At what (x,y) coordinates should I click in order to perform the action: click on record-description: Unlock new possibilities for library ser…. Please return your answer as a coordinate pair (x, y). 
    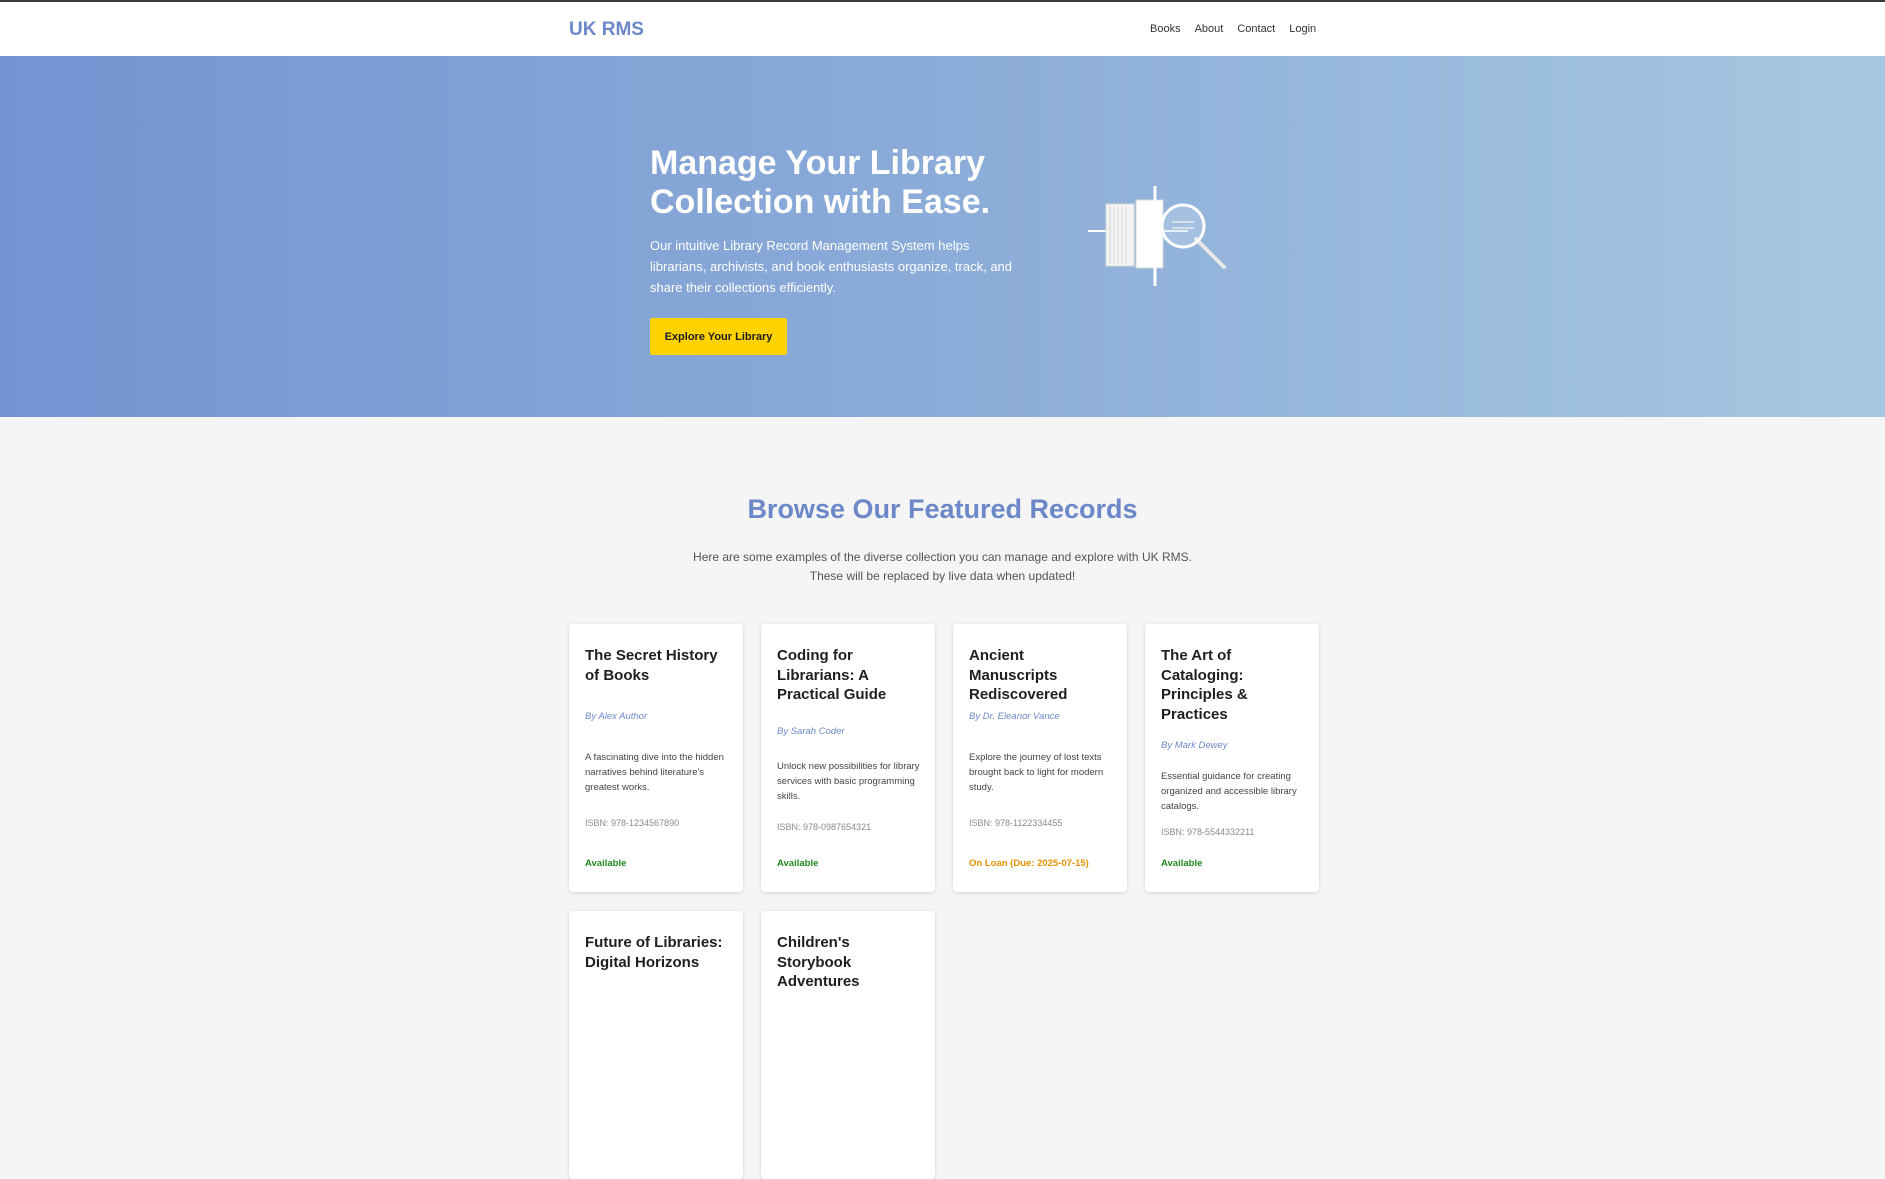
    Looking at the image, I should click on (848, 781).